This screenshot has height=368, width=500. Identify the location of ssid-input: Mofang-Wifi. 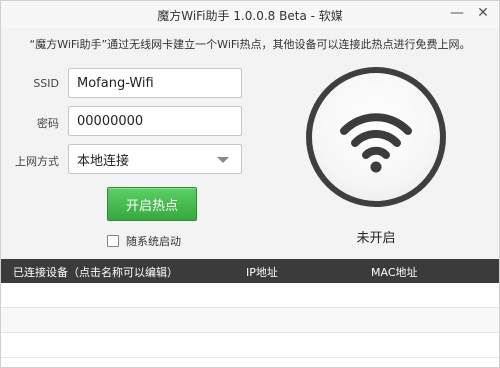
(155, 83).